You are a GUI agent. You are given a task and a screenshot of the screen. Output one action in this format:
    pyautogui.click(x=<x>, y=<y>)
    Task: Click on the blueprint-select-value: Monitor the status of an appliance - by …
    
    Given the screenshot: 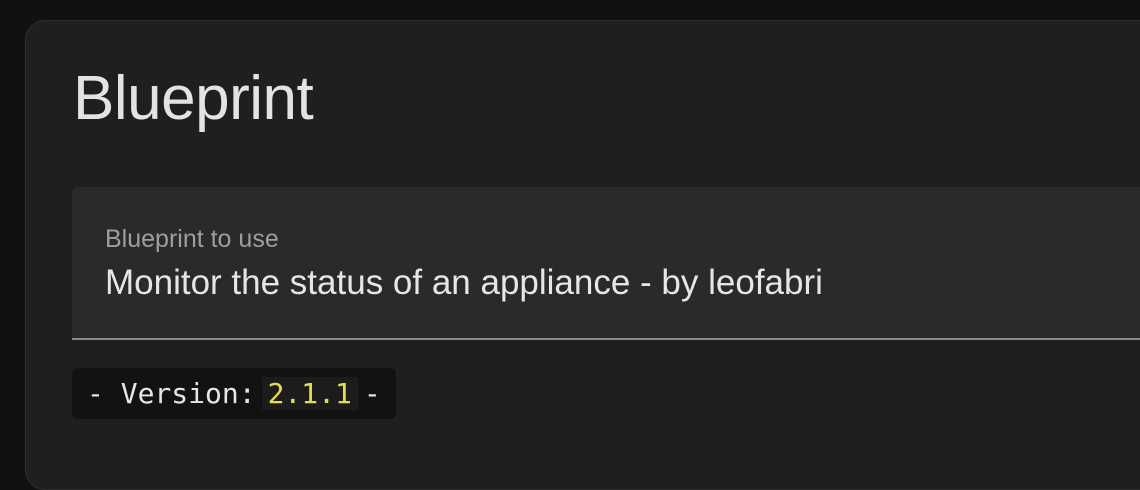 What is the action you would take?
    pyautogui.click(x=464, y=282)
    